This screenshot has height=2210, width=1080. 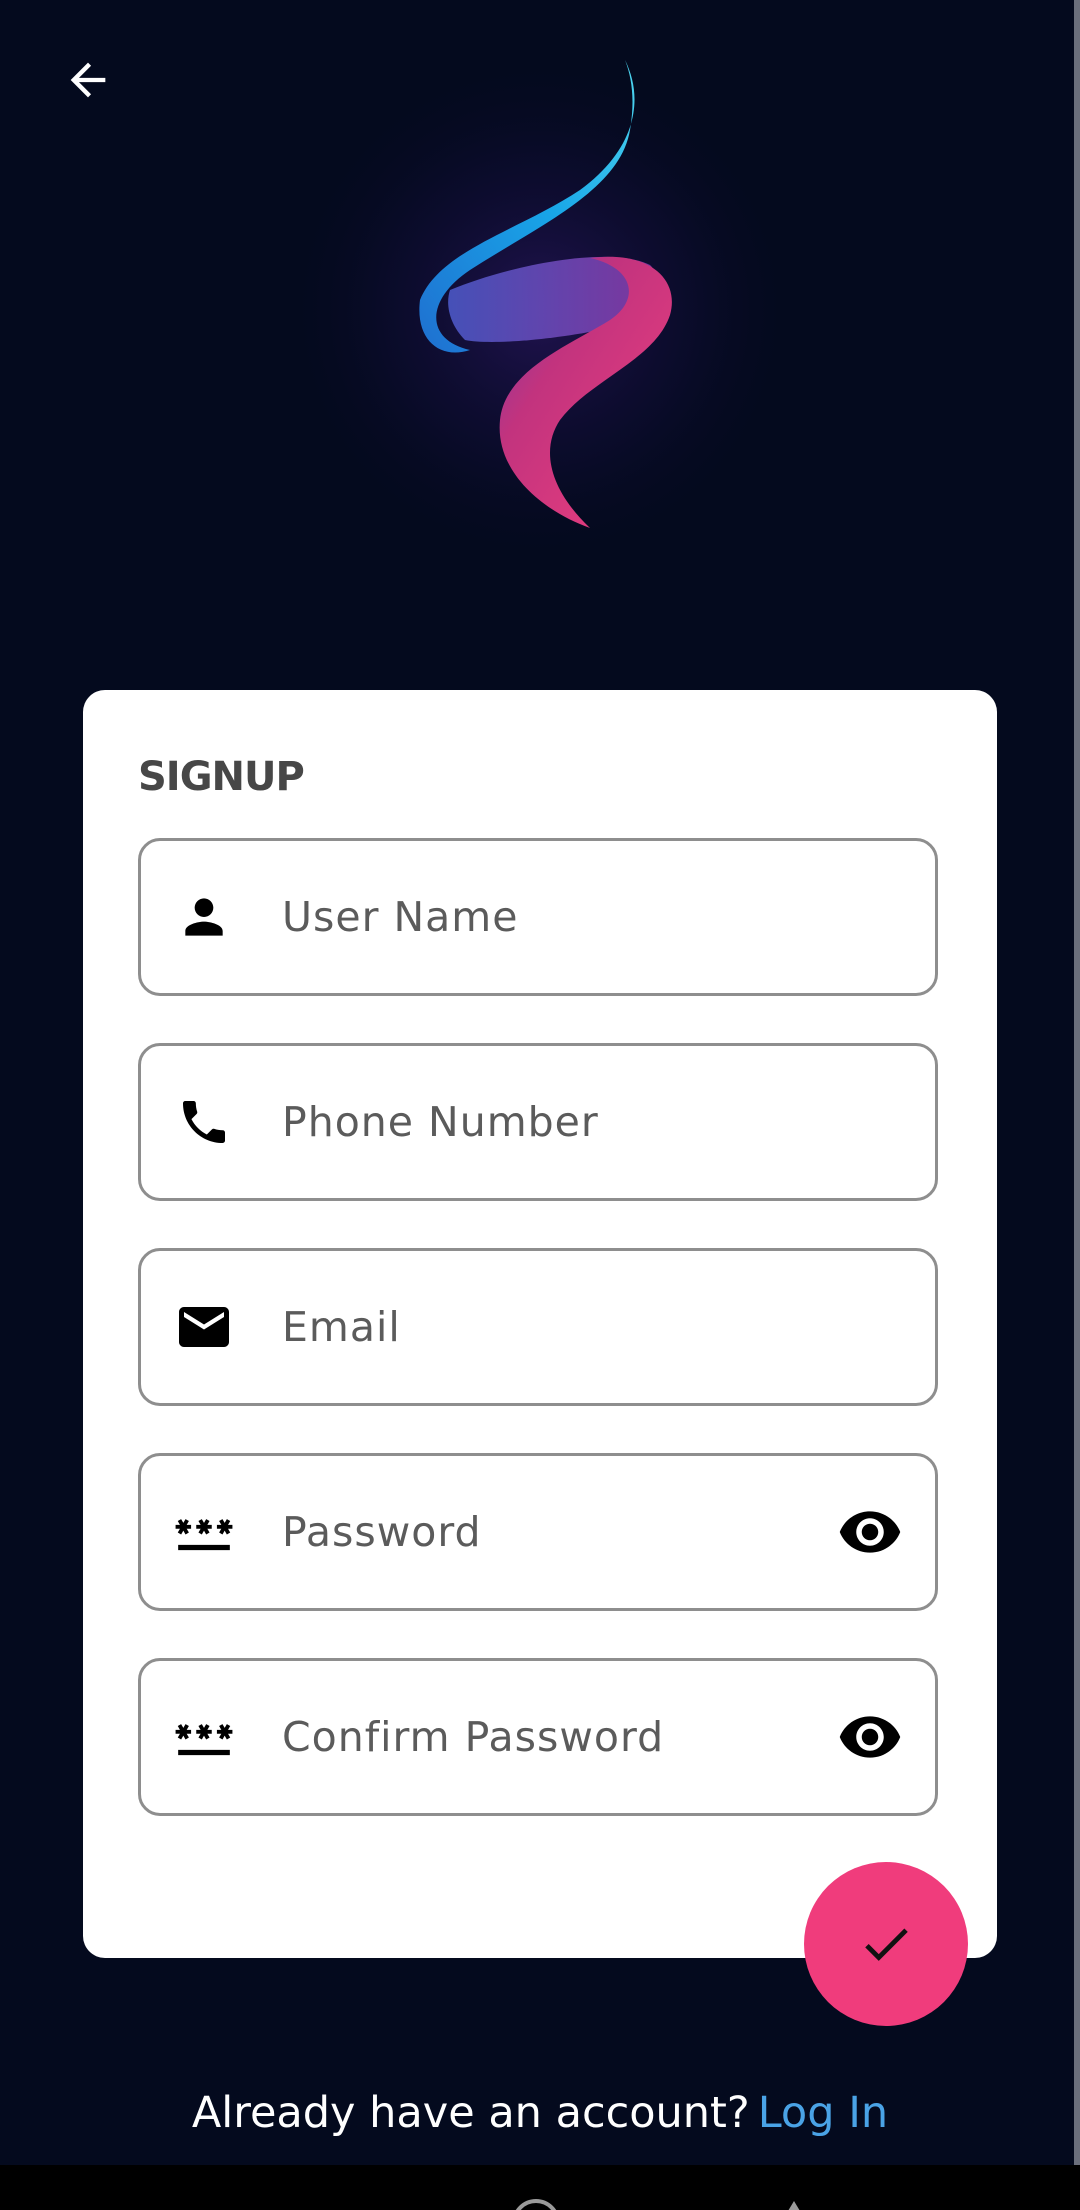 What do you see at coordinates (538, 1532) in the screenshot?
I see `password-field: Password` at bounding box center [538, 1532].